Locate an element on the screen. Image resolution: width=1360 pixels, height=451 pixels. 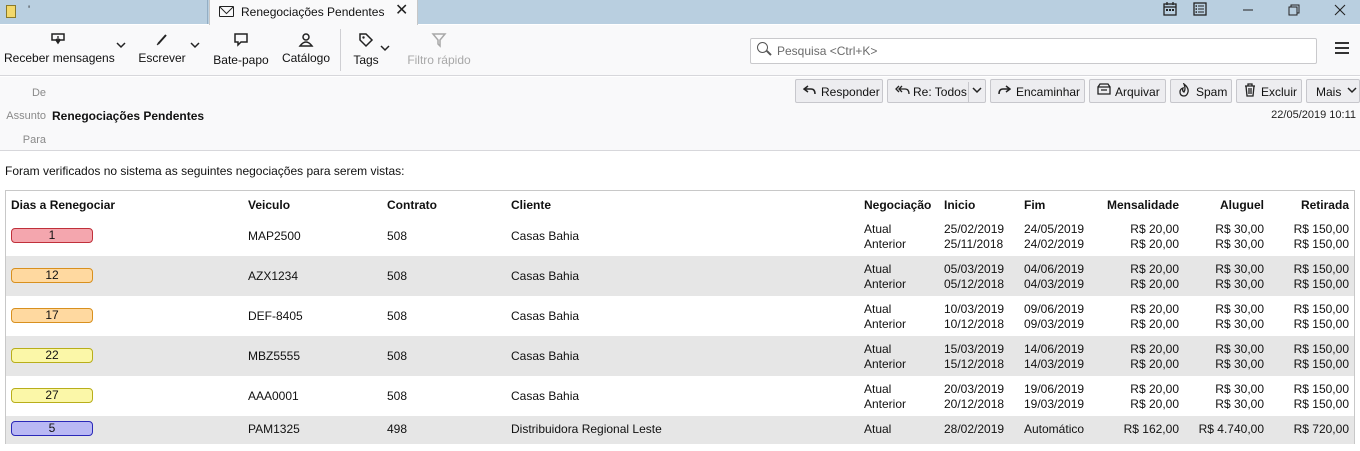
close-tab-icon: ✕ is located at coordinates (401, 11).